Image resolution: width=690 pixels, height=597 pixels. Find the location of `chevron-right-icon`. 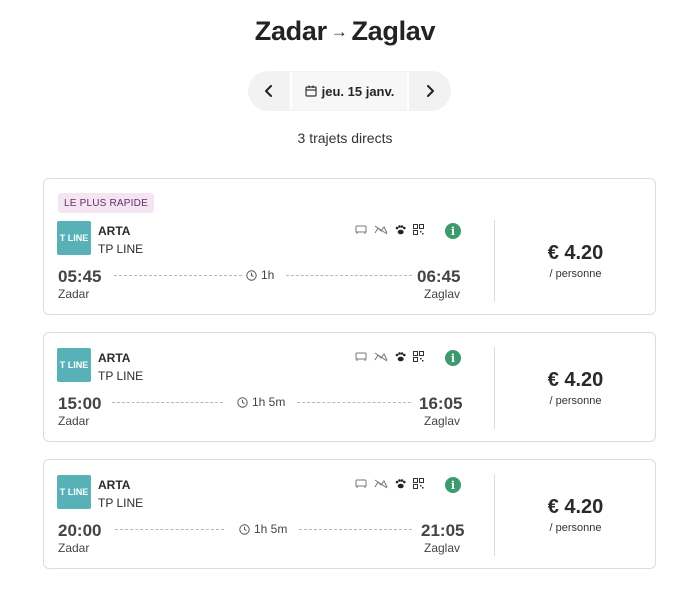

chevron-right-icon is located at coordinates (430, 91).